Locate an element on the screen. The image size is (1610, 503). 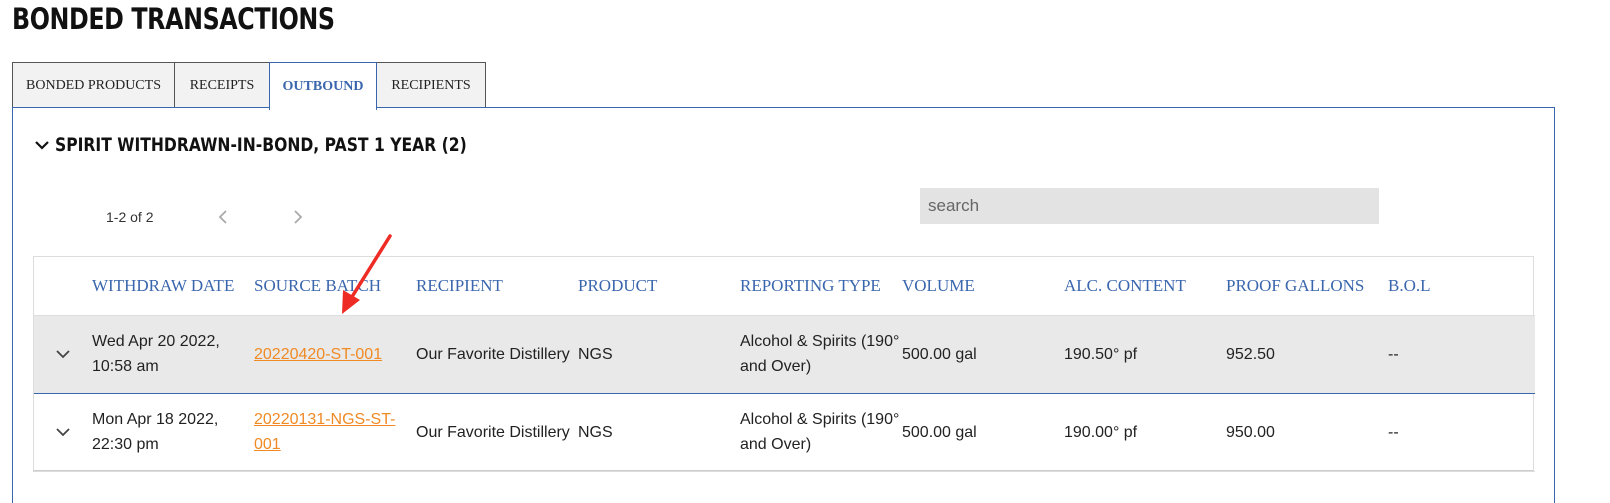
header-volume: VOLUME is located at coordinates (983, 286).